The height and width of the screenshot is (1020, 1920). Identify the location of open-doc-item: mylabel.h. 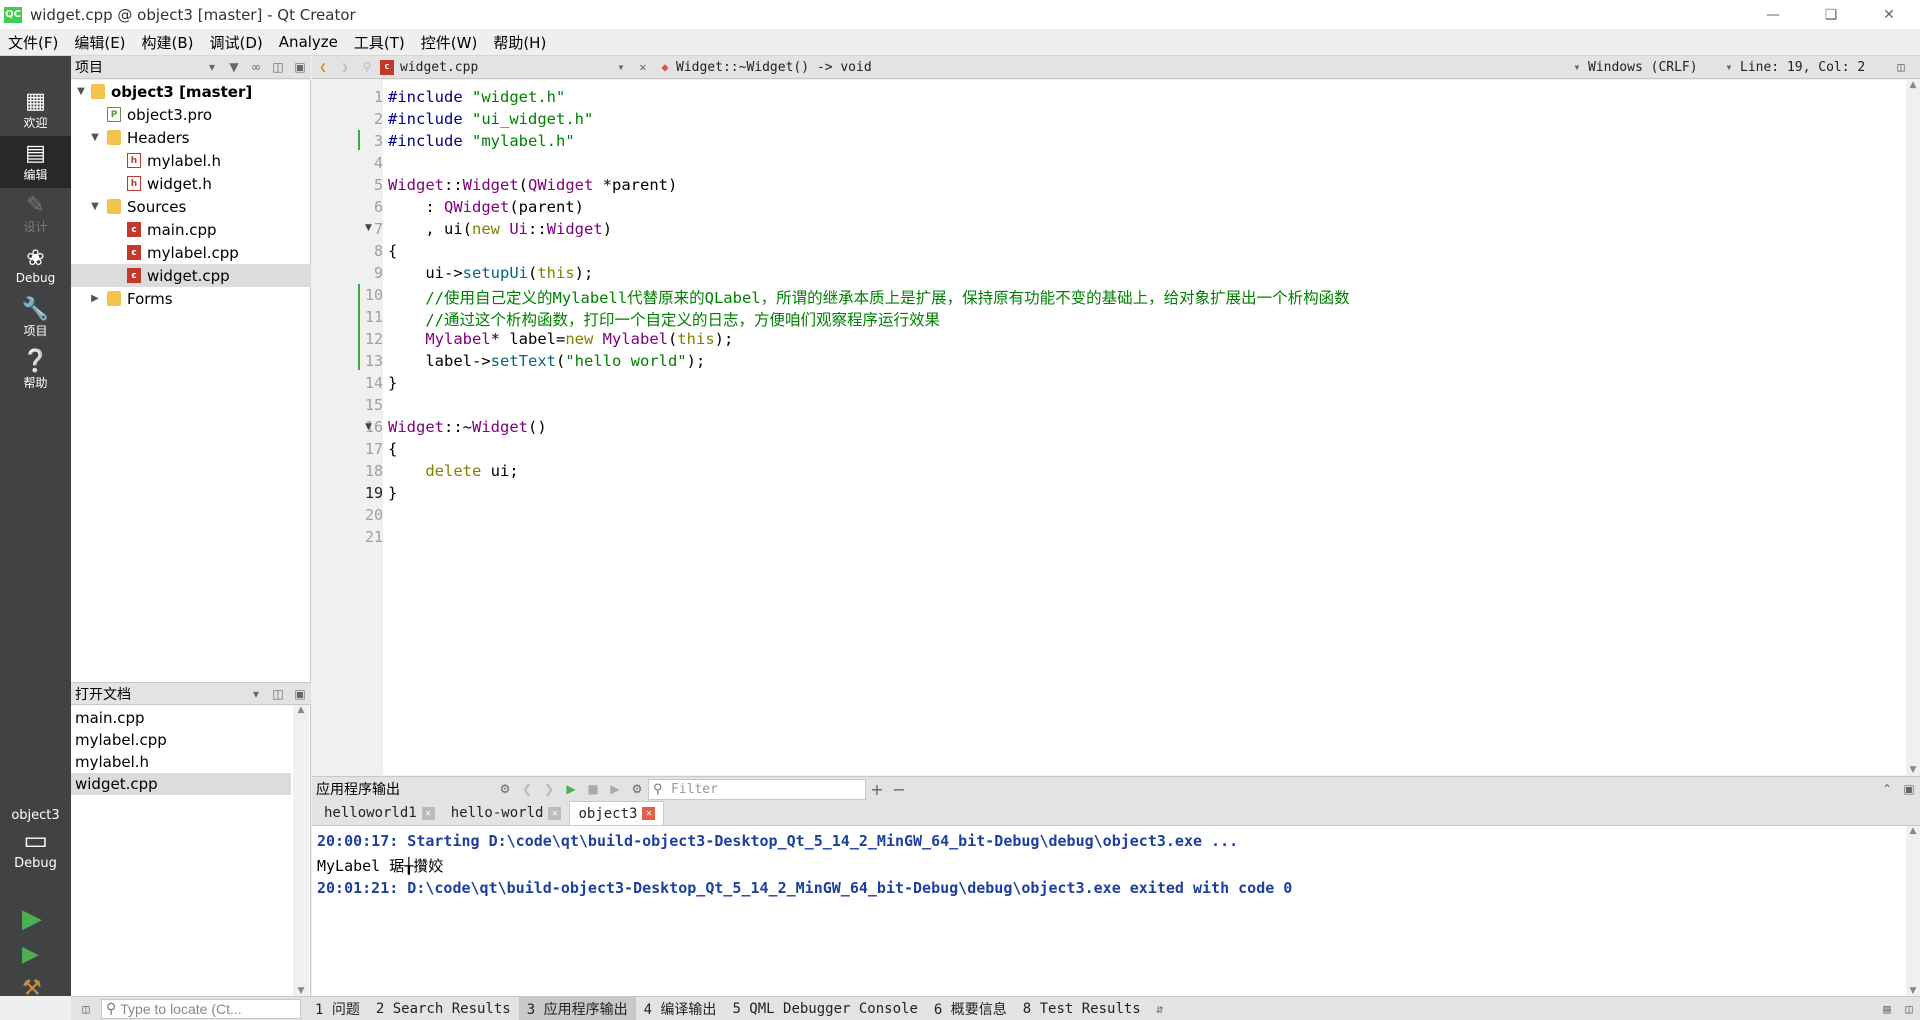
(181, 762).